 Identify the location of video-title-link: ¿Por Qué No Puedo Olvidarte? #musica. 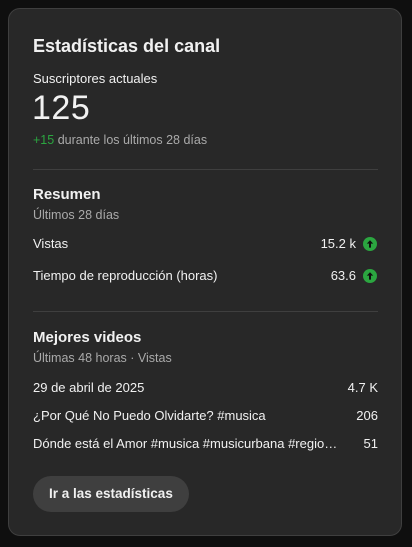
(185, 415).